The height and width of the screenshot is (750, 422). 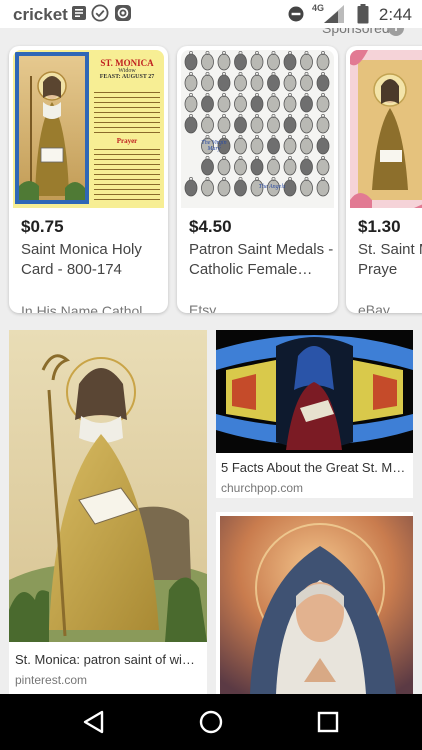 What do you see at coordinates (390, 259) in the screenshot?
I see `card-title: St. Saint M With Praye` at bounding box center [390, 259].